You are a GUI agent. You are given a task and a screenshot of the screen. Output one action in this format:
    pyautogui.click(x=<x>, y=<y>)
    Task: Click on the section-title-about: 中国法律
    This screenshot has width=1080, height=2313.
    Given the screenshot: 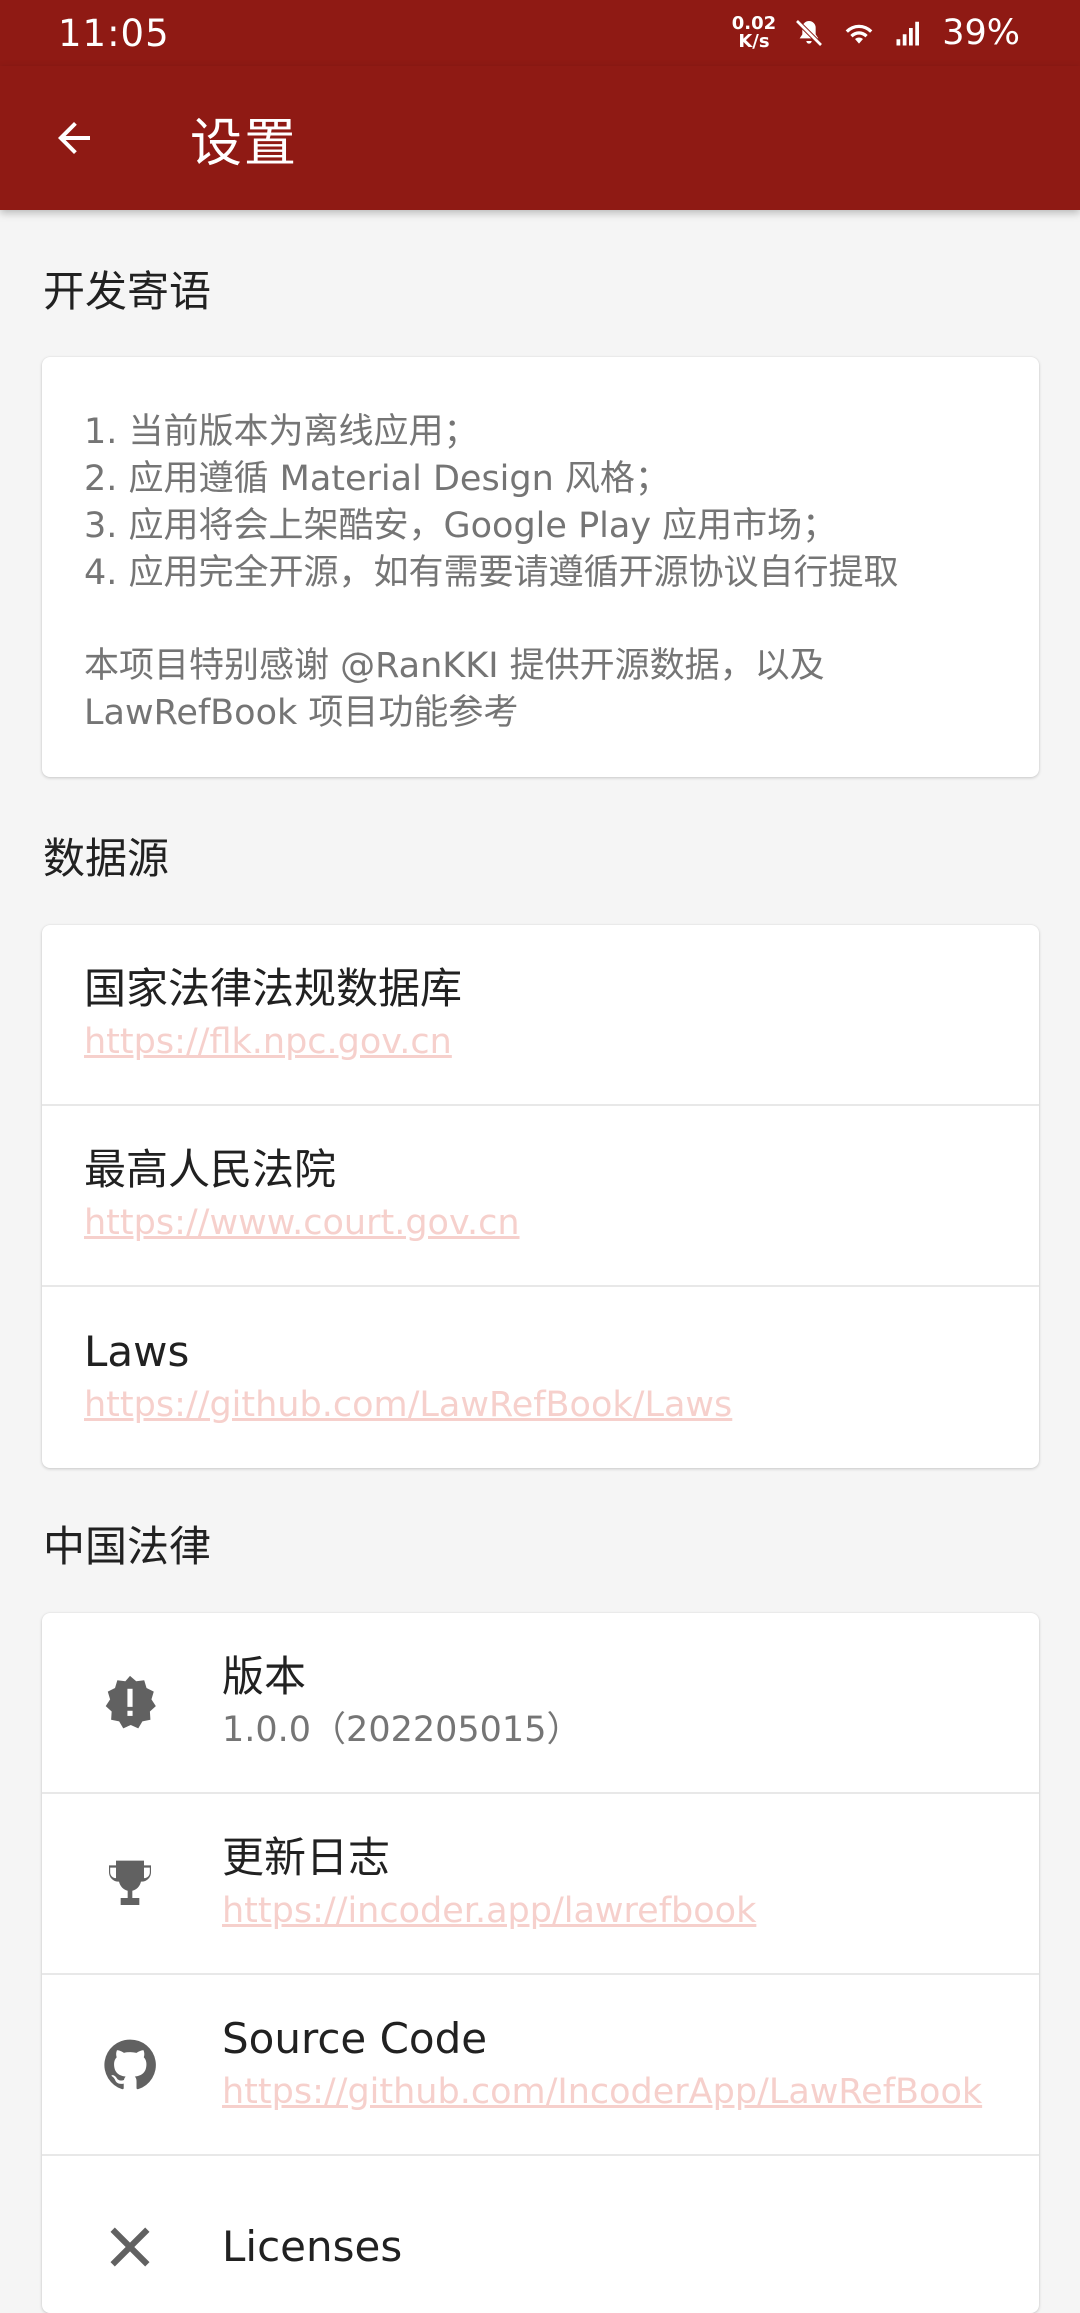 What is the action you would take?
    pyautogui.click(x=127, y=1546)
    